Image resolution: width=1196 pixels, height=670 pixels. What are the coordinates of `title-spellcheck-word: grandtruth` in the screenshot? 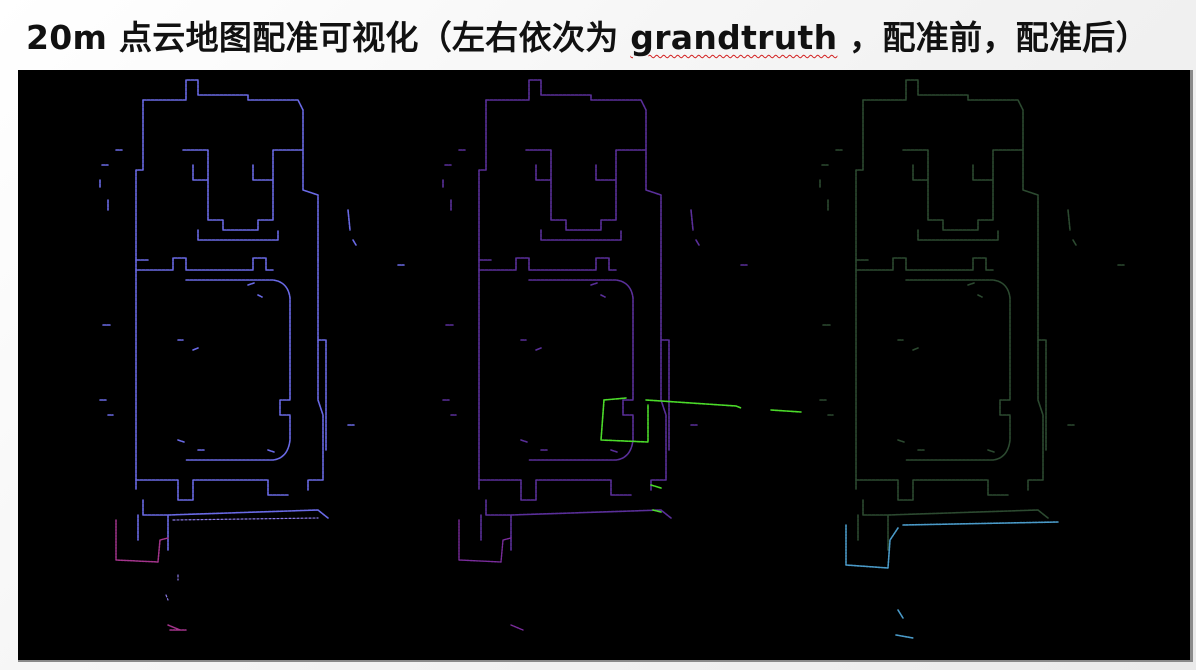 It's located at (734, 37).